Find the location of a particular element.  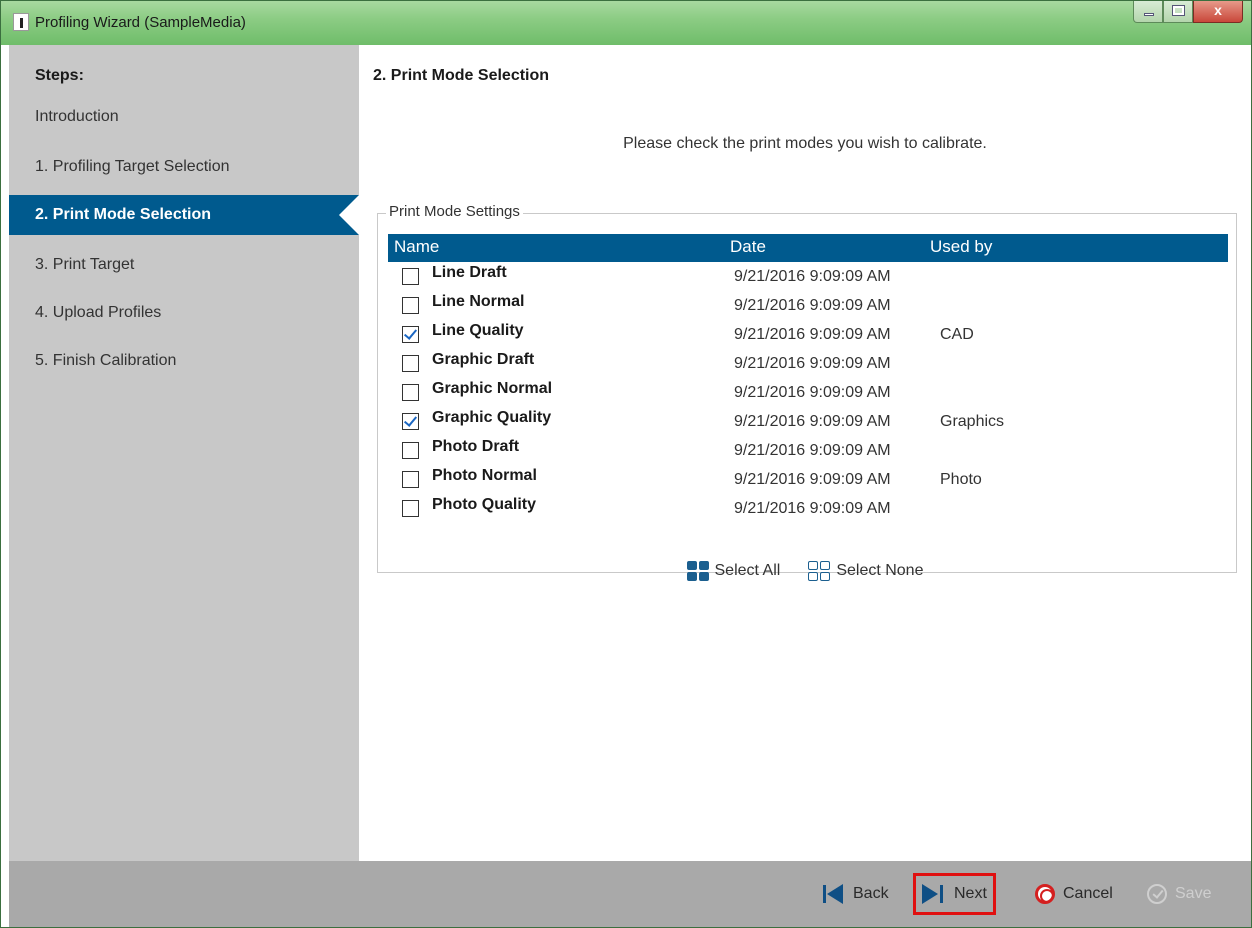

window-controls: x is located at coordinates (1188, 12).